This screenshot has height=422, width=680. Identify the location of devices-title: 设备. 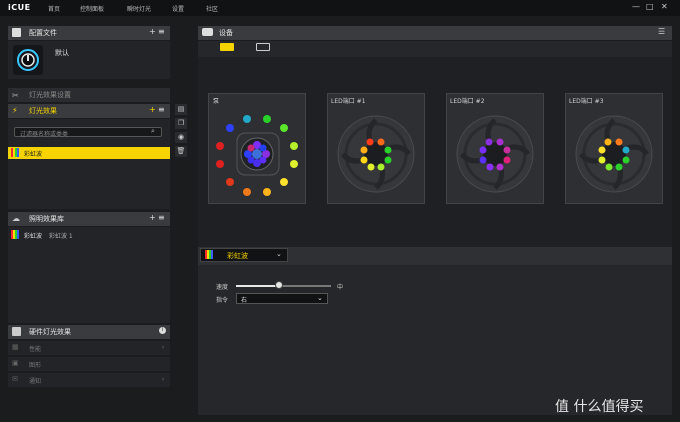
(226, 33).